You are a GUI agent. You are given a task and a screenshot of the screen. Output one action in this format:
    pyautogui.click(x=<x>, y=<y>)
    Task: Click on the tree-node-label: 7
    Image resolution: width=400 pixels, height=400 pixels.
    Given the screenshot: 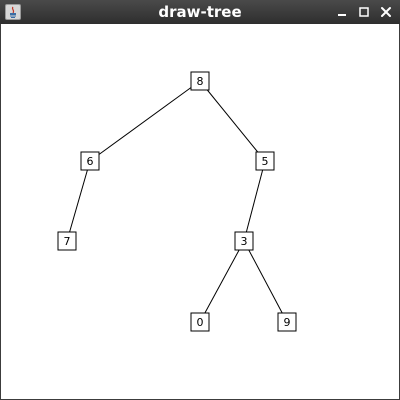 What is the action you would take?
    pyautogui.click(x=67, y=241)
    